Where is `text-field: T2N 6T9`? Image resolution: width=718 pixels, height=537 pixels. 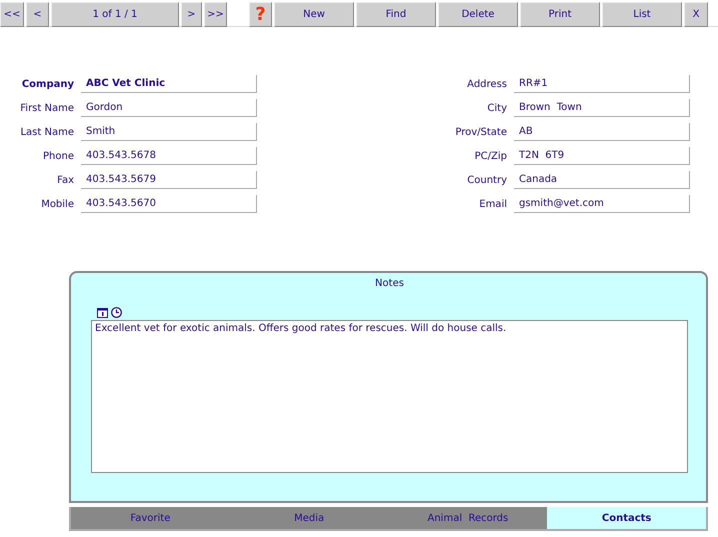
text-field: T2N 6T9 is located at coordinates (602, 156).